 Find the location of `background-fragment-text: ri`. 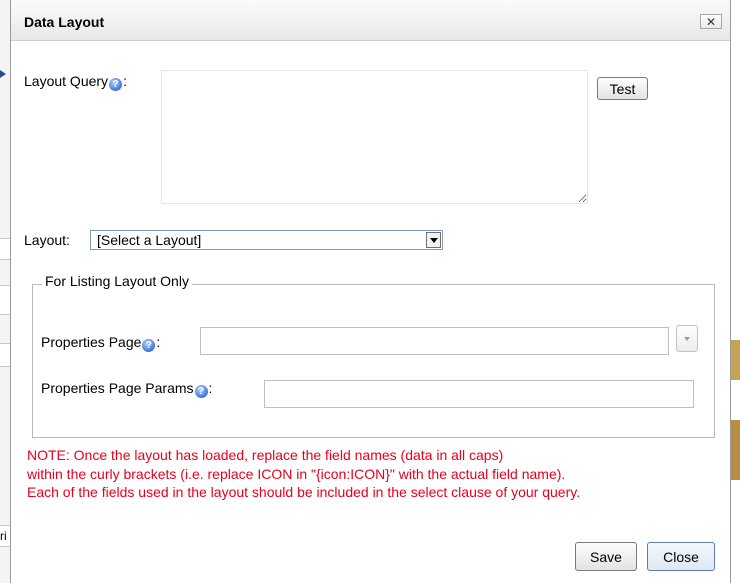

background-fragment-text: ri is located at coordinates (3, 536).